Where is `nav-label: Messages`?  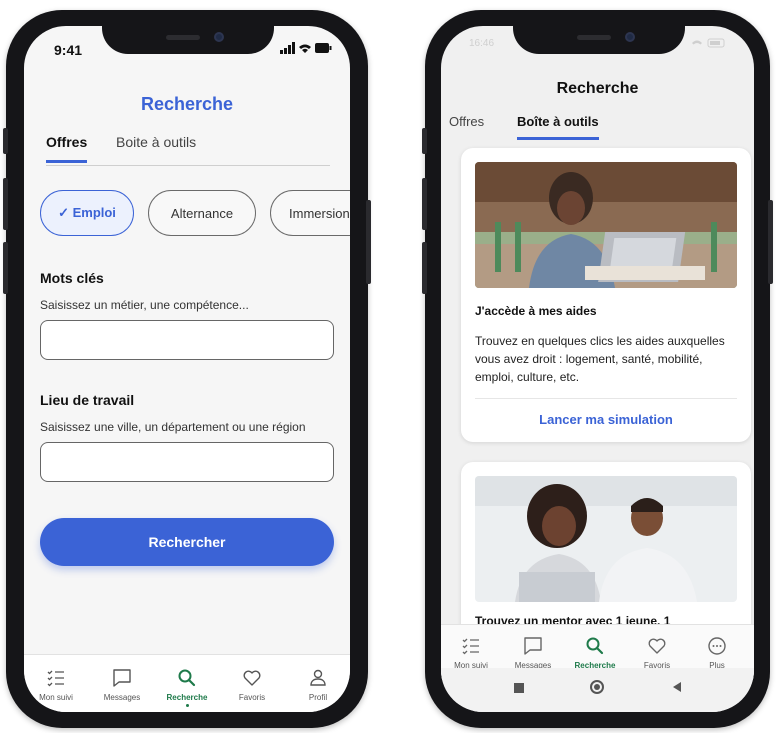
nav-label: Messages is located at coordinates (122, 697).